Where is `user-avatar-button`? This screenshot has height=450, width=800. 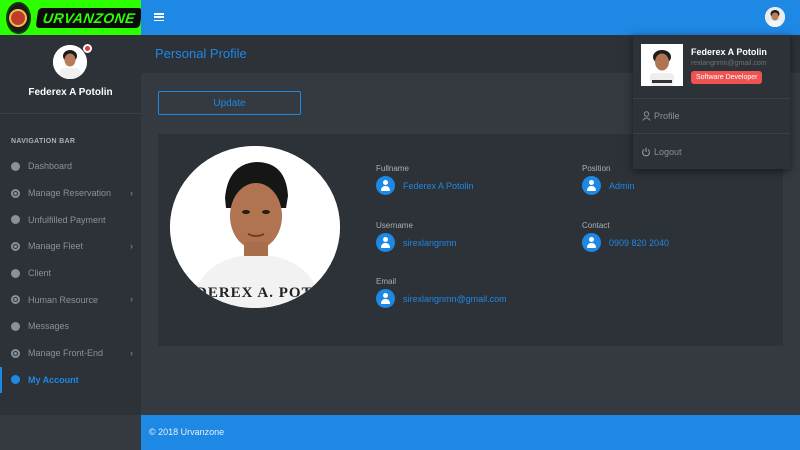
user-avatar-button is located at coordinates (775, 17).